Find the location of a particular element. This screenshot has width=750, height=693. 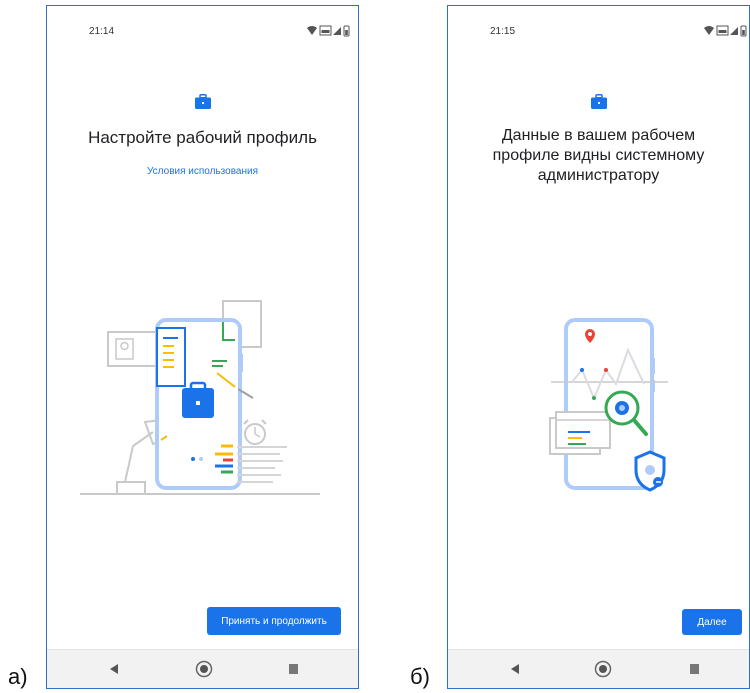

terms-link: Условия использования is located at coordinates (202, 171).